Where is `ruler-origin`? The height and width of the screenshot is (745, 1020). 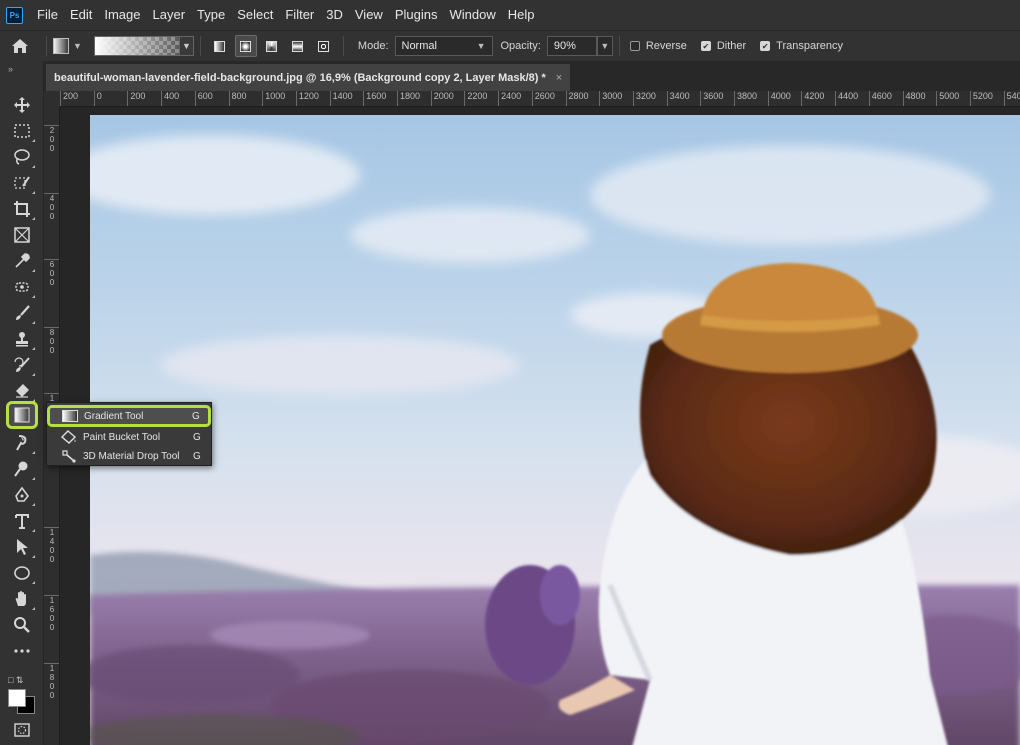 ruler-origin is located at coordinates (52, 99).